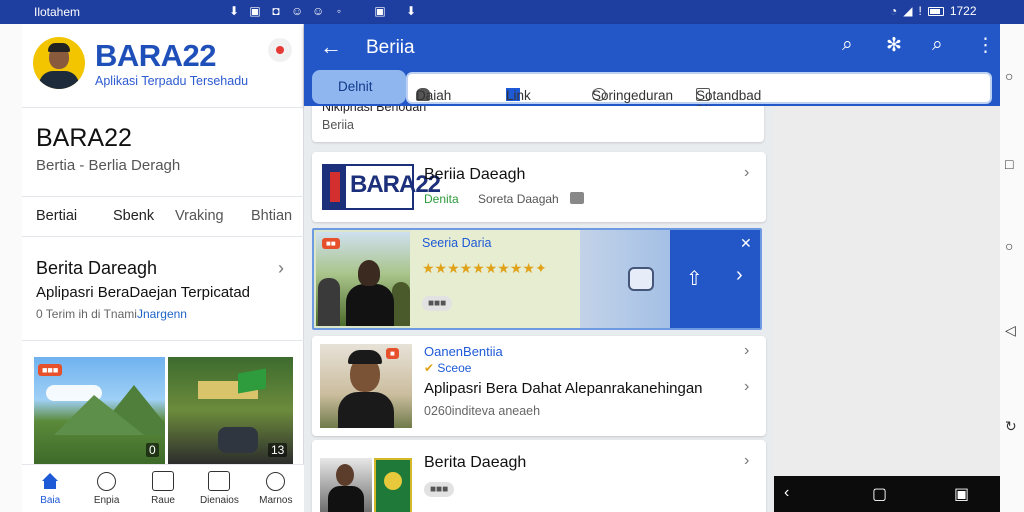 The width and height of the screenshot is (1024, 512). I want to click on chip-selected: Delnit, so click(359, 87).